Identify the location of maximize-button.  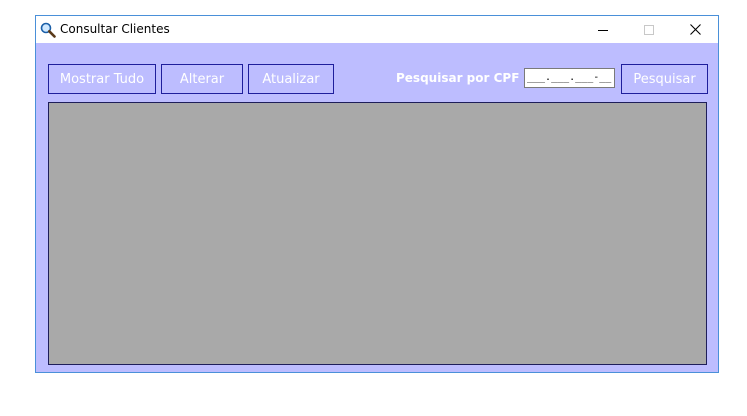
(649, 29).